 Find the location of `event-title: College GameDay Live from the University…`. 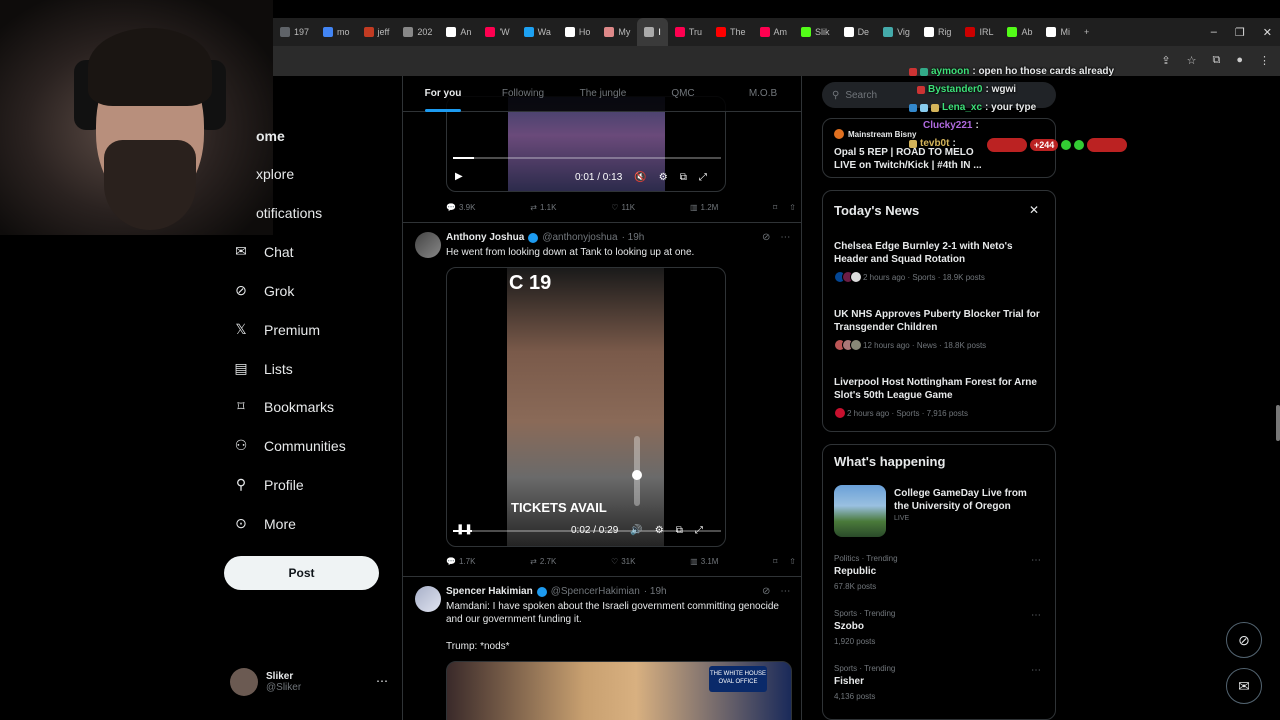

event-title: College GameDay Live from the University… is located at coordinates (969, 500).